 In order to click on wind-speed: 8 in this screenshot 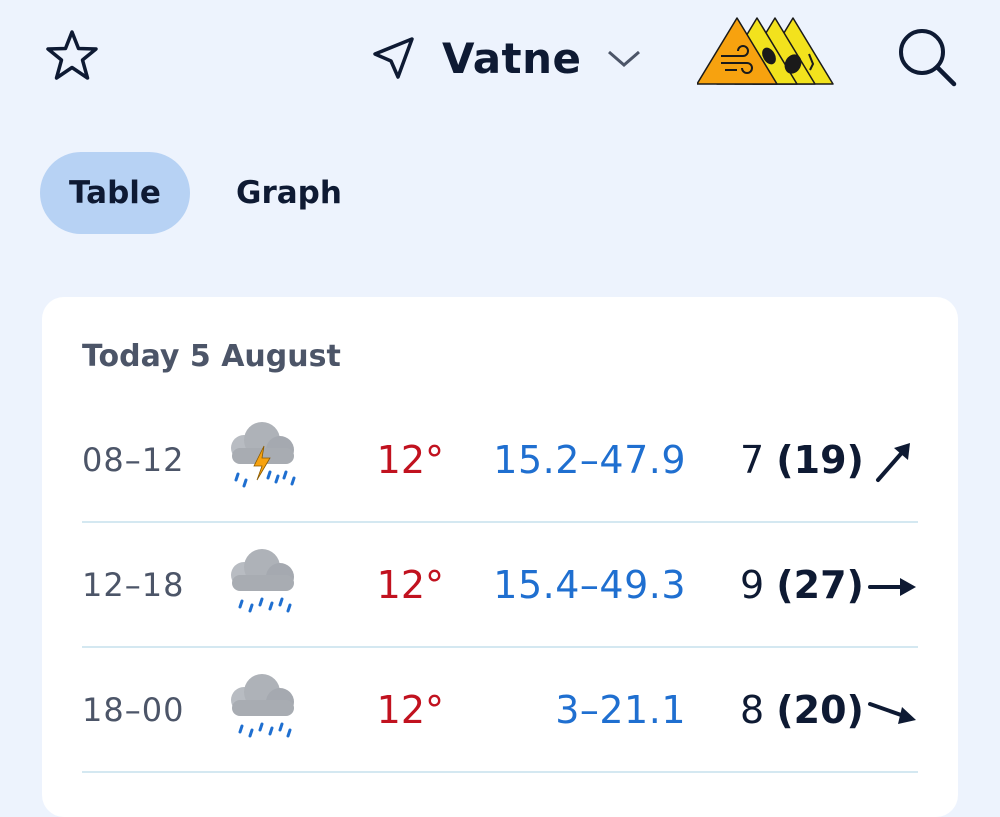, I will do `click(752, 710)`.